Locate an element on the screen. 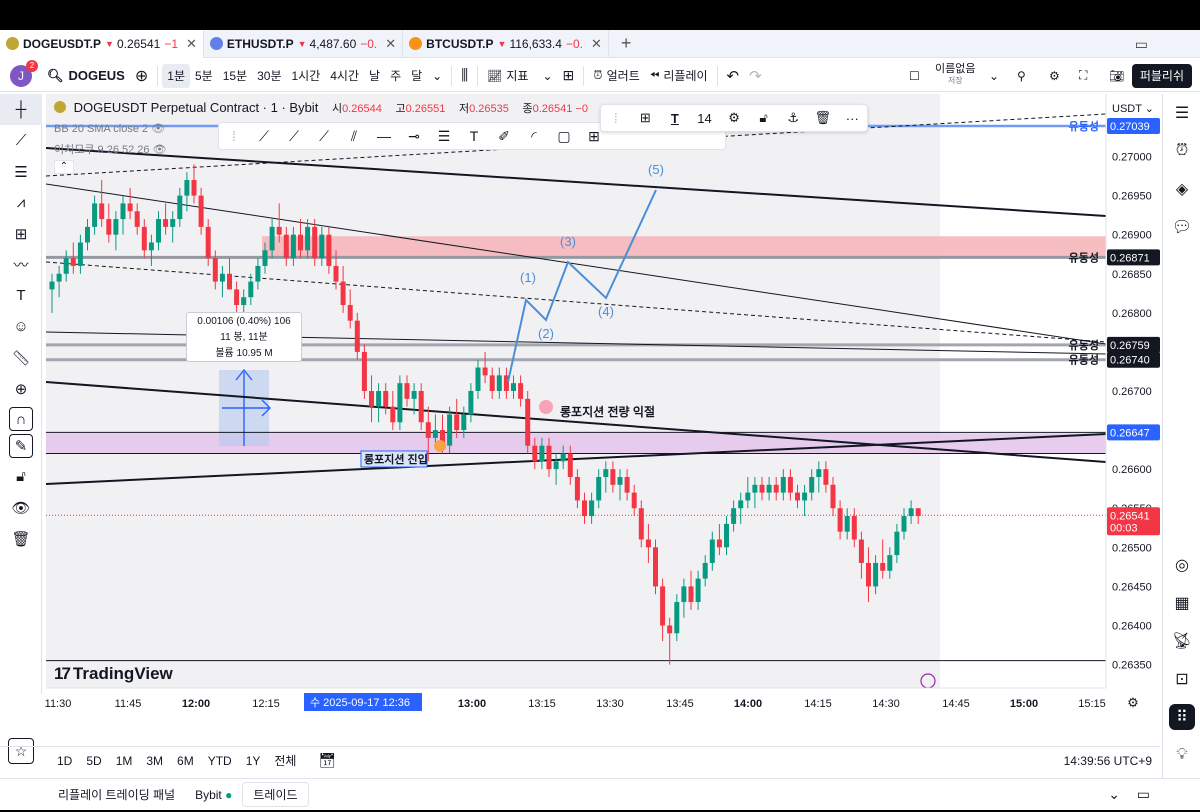 This screenshot has width=1200, height=812. line-tool-icon: ⟋ is located at coordinates (264, 136).